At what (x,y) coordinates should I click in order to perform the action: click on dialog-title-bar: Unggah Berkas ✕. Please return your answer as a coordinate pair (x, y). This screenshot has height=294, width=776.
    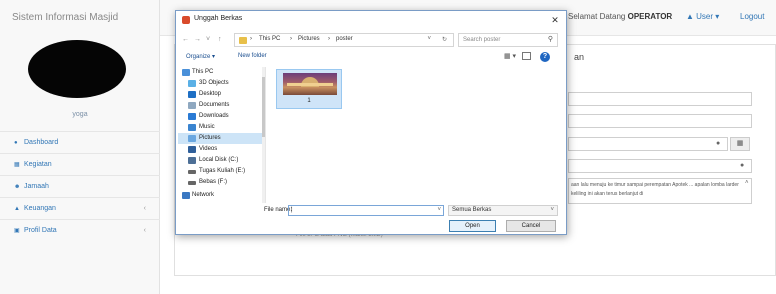
    Looking at the image, I should click on (371, 20).